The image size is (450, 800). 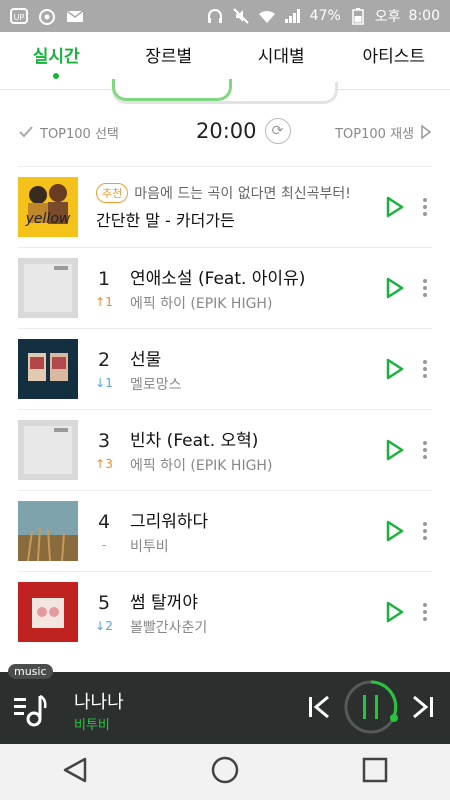 I want to click on playlist-music-icon, so click(x=32, y=712).